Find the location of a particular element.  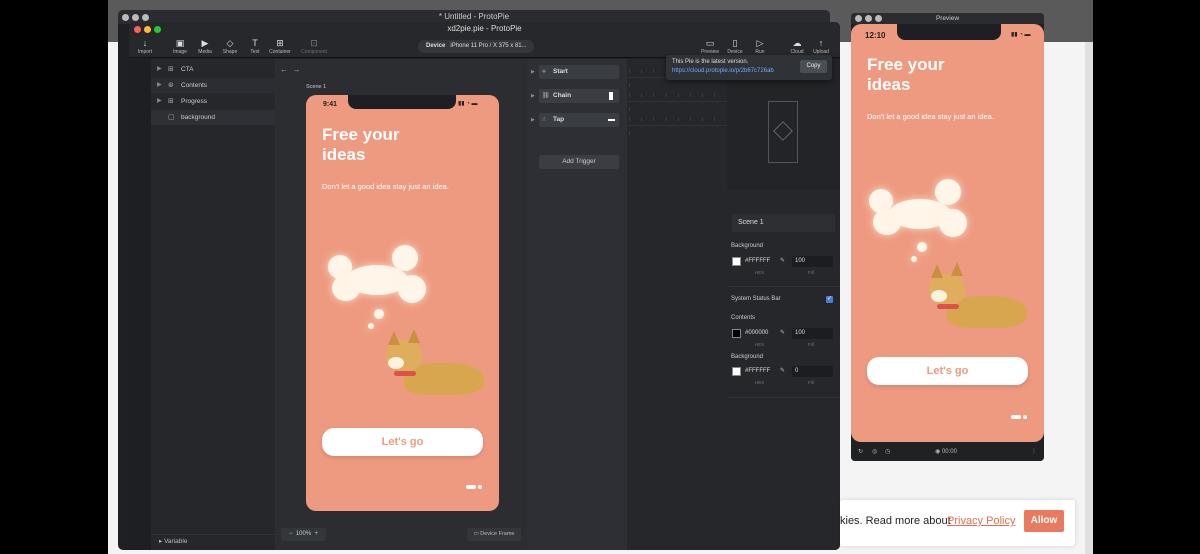

trigger-start: ▶ ⟡ Start is located at coordinates (575, 72).